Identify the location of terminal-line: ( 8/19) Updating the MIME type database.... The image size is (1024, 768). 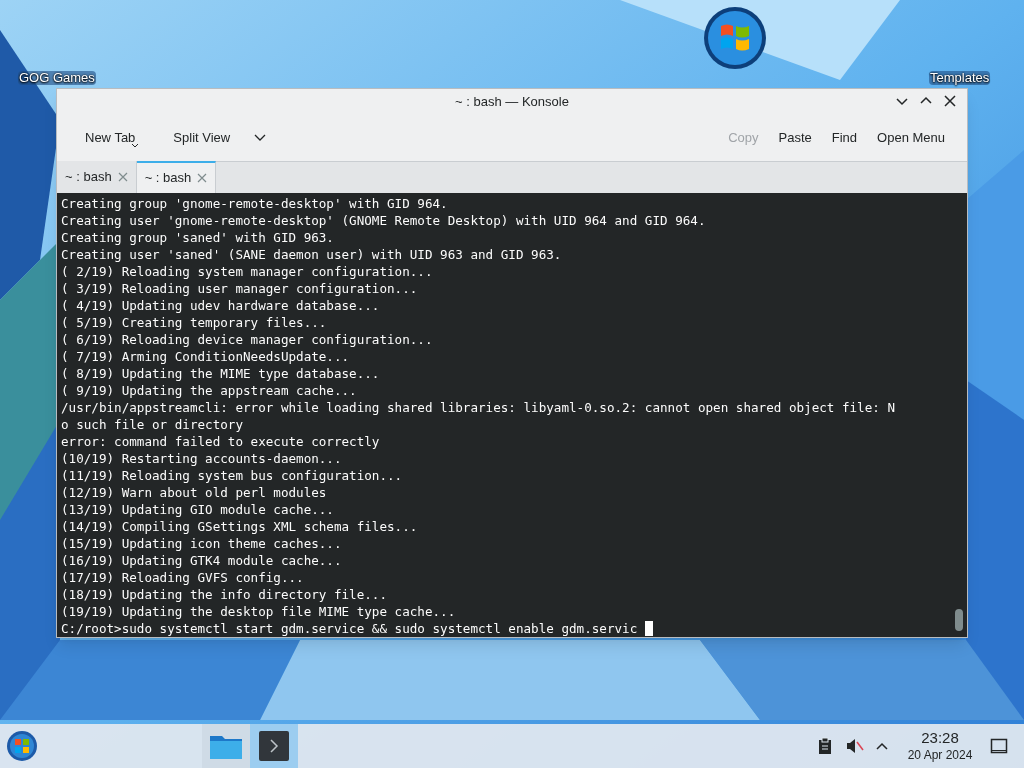
(220, 373).